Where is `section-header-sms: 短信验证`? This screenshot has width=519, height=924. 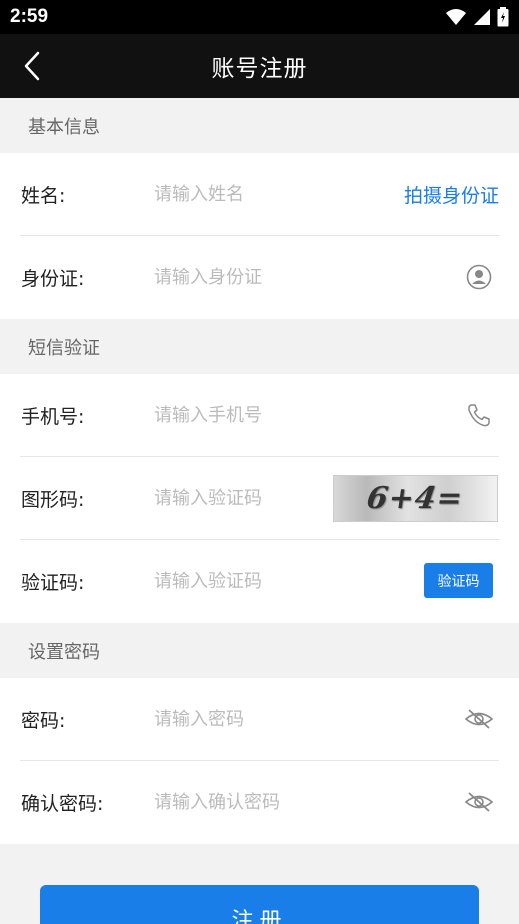 section-header-sms: 短信验证 is located at coordinates (259, 346).